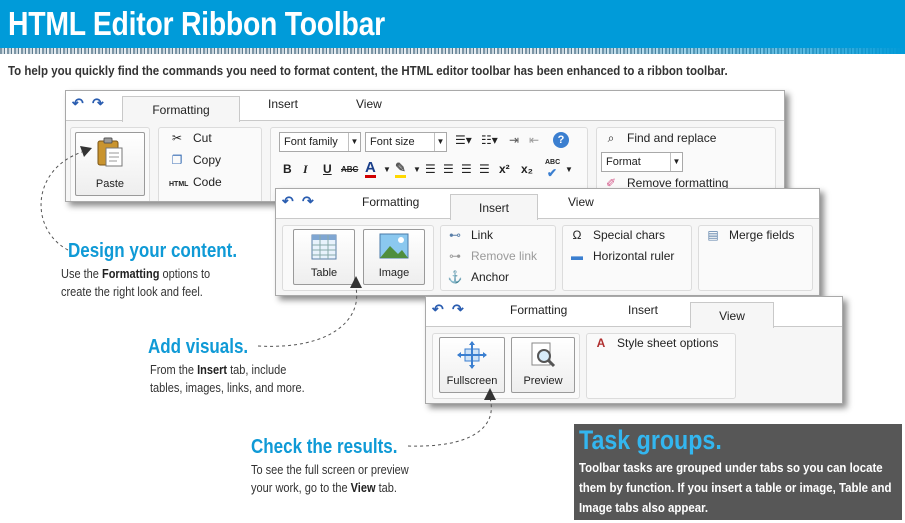 The width and height of the screenshot is (905, 523). What do you see at coordinates (650, 440) in the screenshot?
I see `task-groups-title: Task groups.` at bounding box center [650, 440].